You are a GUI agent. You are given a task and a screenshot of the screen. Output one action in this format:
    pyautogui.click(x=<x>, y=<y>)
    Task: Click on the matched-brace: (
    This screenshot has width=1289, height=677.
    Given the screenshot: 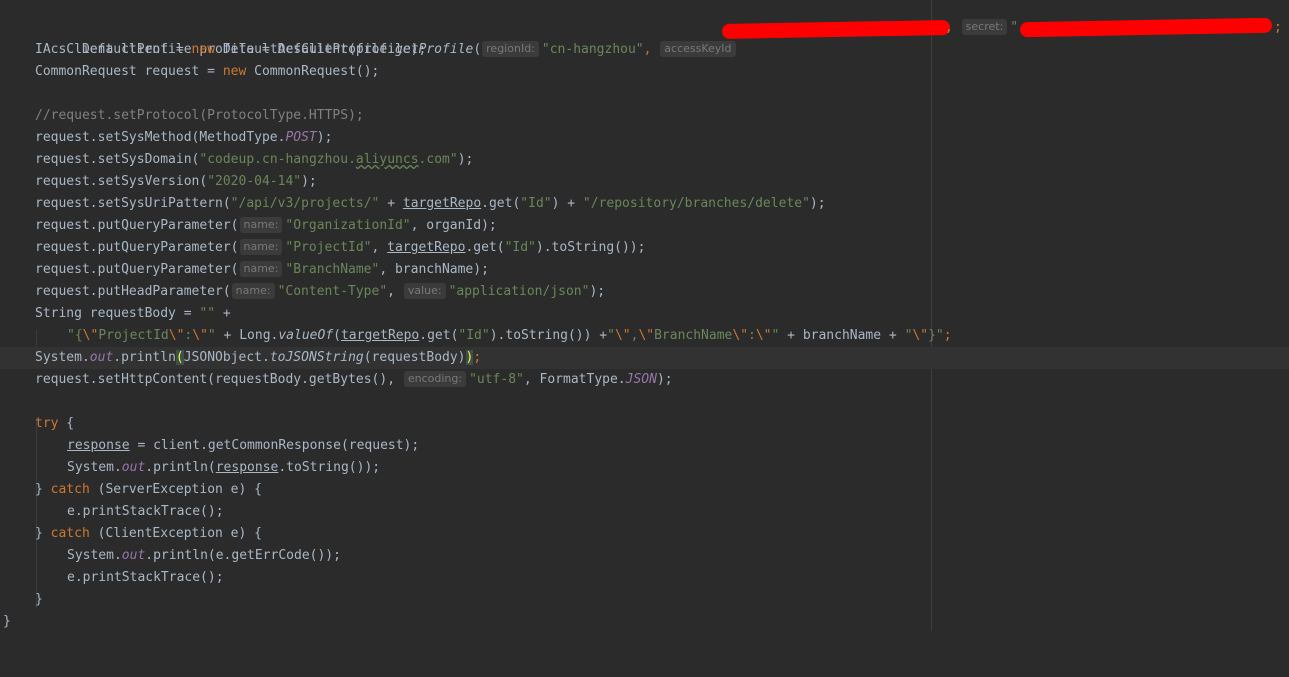 What is the action you would take?
    pyautogui.click(x=179, y=357)
    